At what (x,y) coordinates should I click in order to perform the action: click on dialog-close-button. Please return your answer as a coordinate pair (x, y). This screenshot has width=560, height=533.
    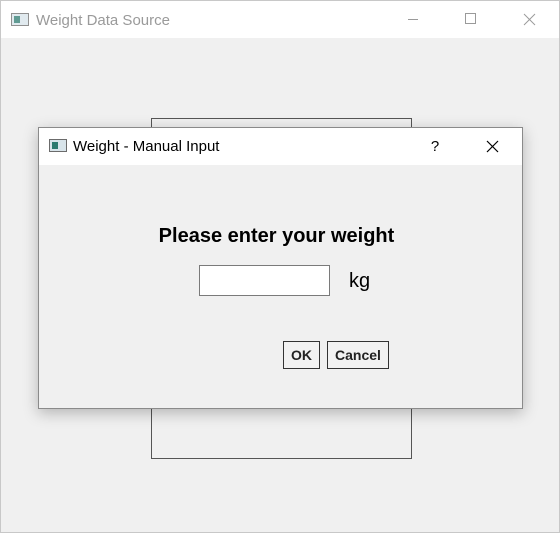
    Looking at the image, I should click on (493, 146).